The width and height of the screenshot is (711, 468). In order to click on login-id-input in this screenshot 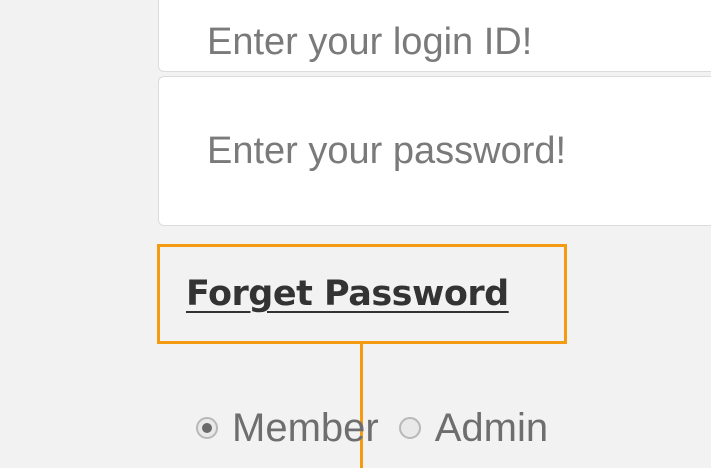, I will do `click(435, 35)`.